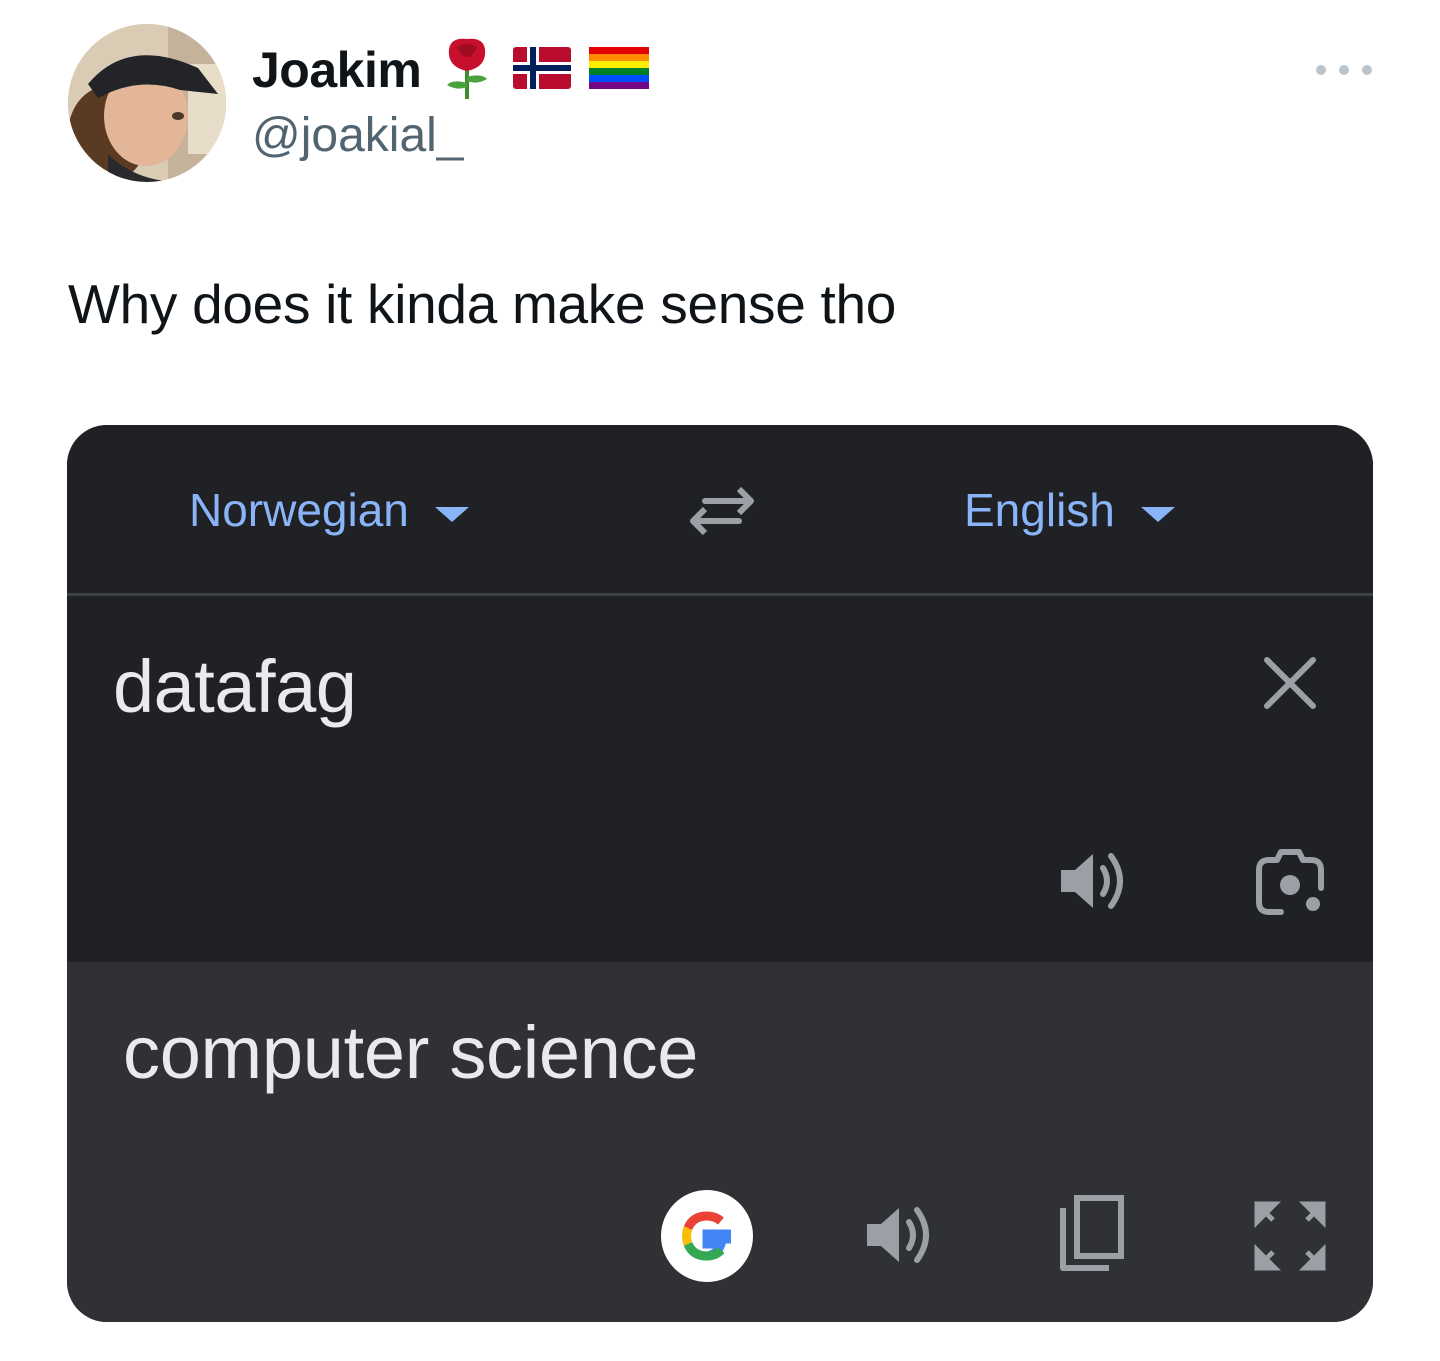 This screenshot has height=1361, width=1440. What do you see at coordinates (467, 70) in the screenshot?
I see `rose-icon` at bounding box center [467, 70].